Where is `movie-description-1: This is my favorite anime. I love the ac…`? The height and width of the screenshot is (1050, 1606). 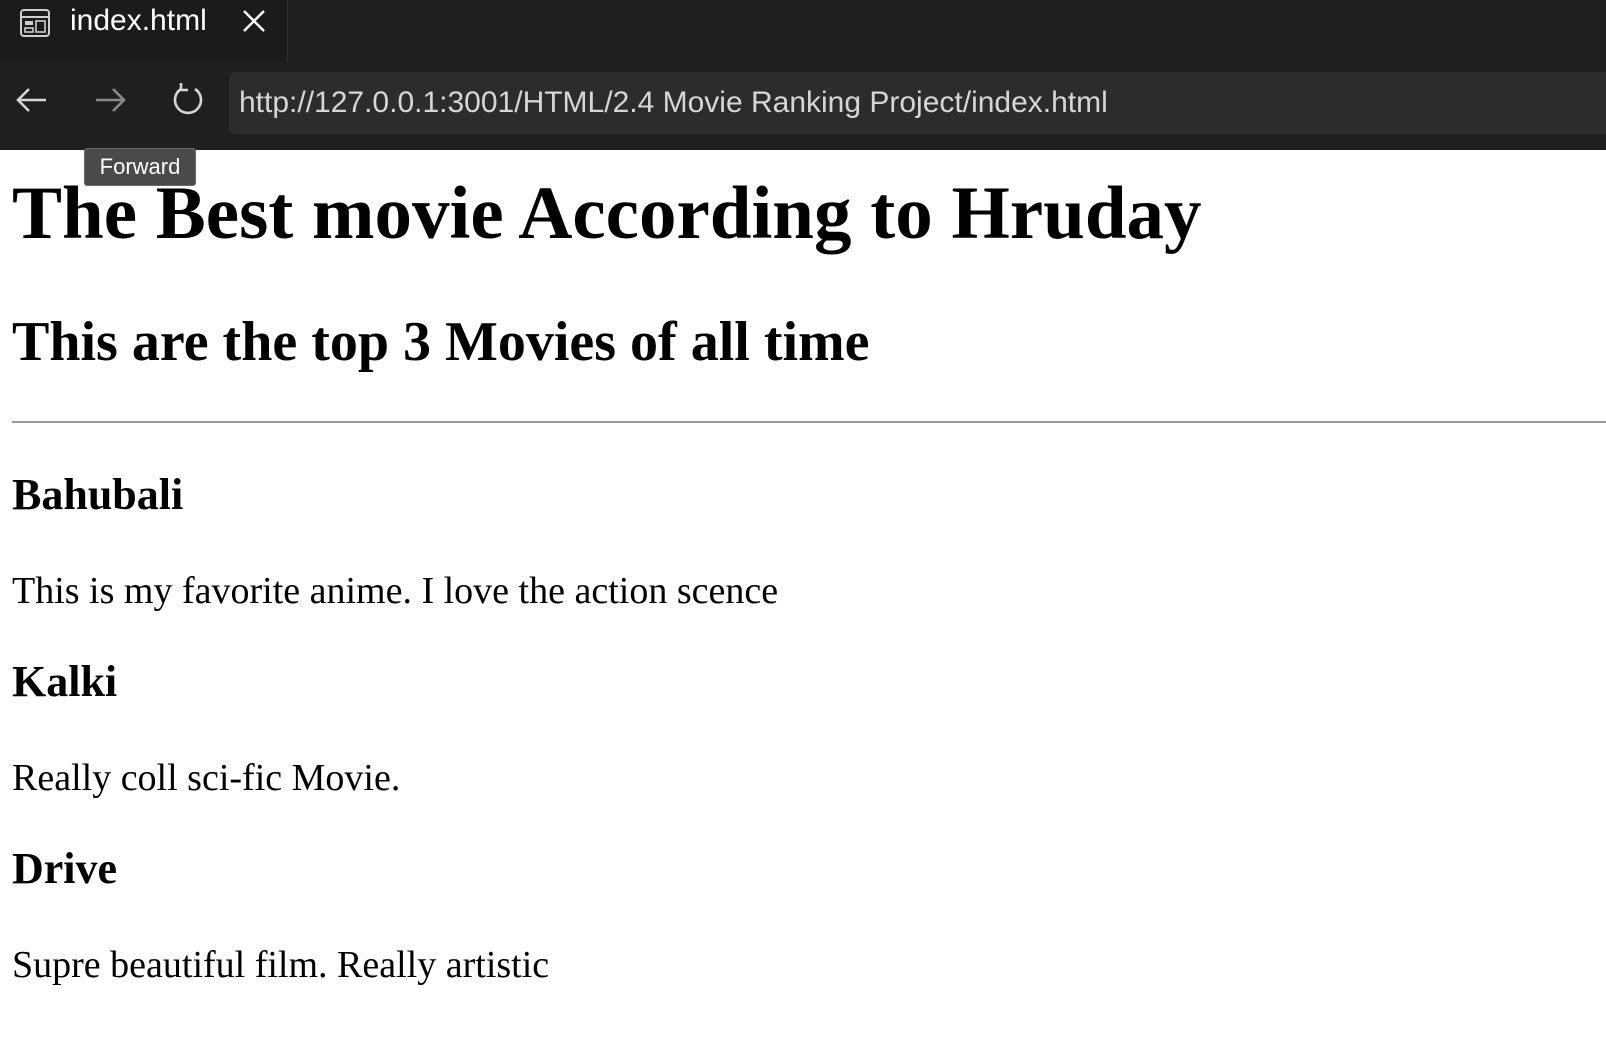 movie-description-1: This is my favorite anime. I love the ac… is located at coordinates (395, 591).